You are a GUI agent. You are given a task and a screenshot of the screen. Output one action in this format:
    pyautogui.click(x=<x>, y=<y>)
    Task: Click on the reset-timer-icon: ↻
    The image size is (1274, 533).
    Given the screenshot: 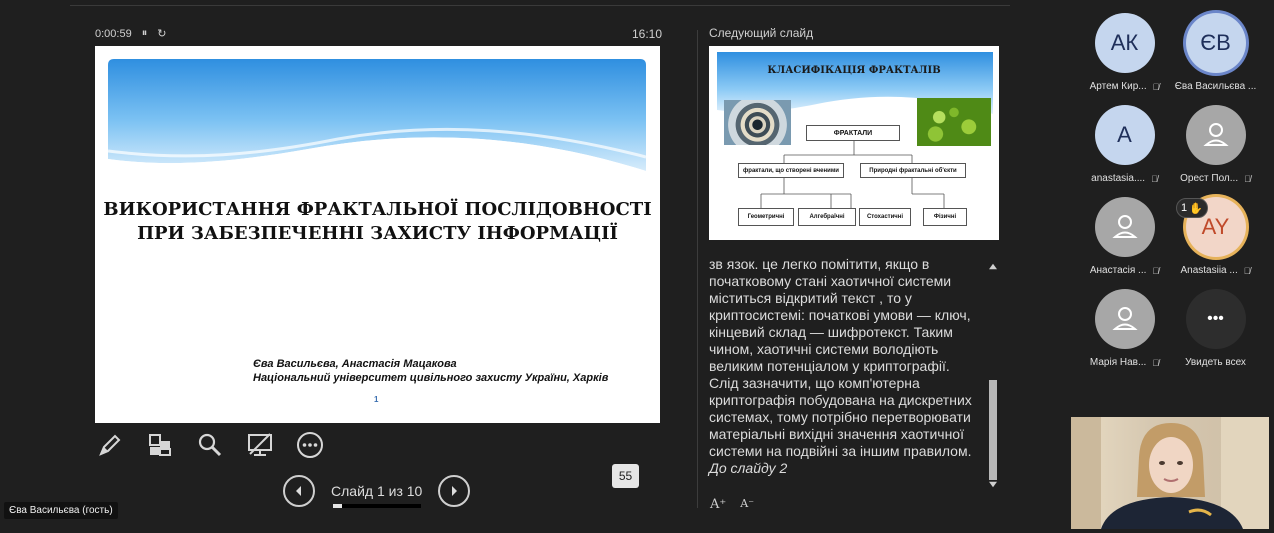 What is the action you would take?
    pyautogui.click(x=161, y=33)
    